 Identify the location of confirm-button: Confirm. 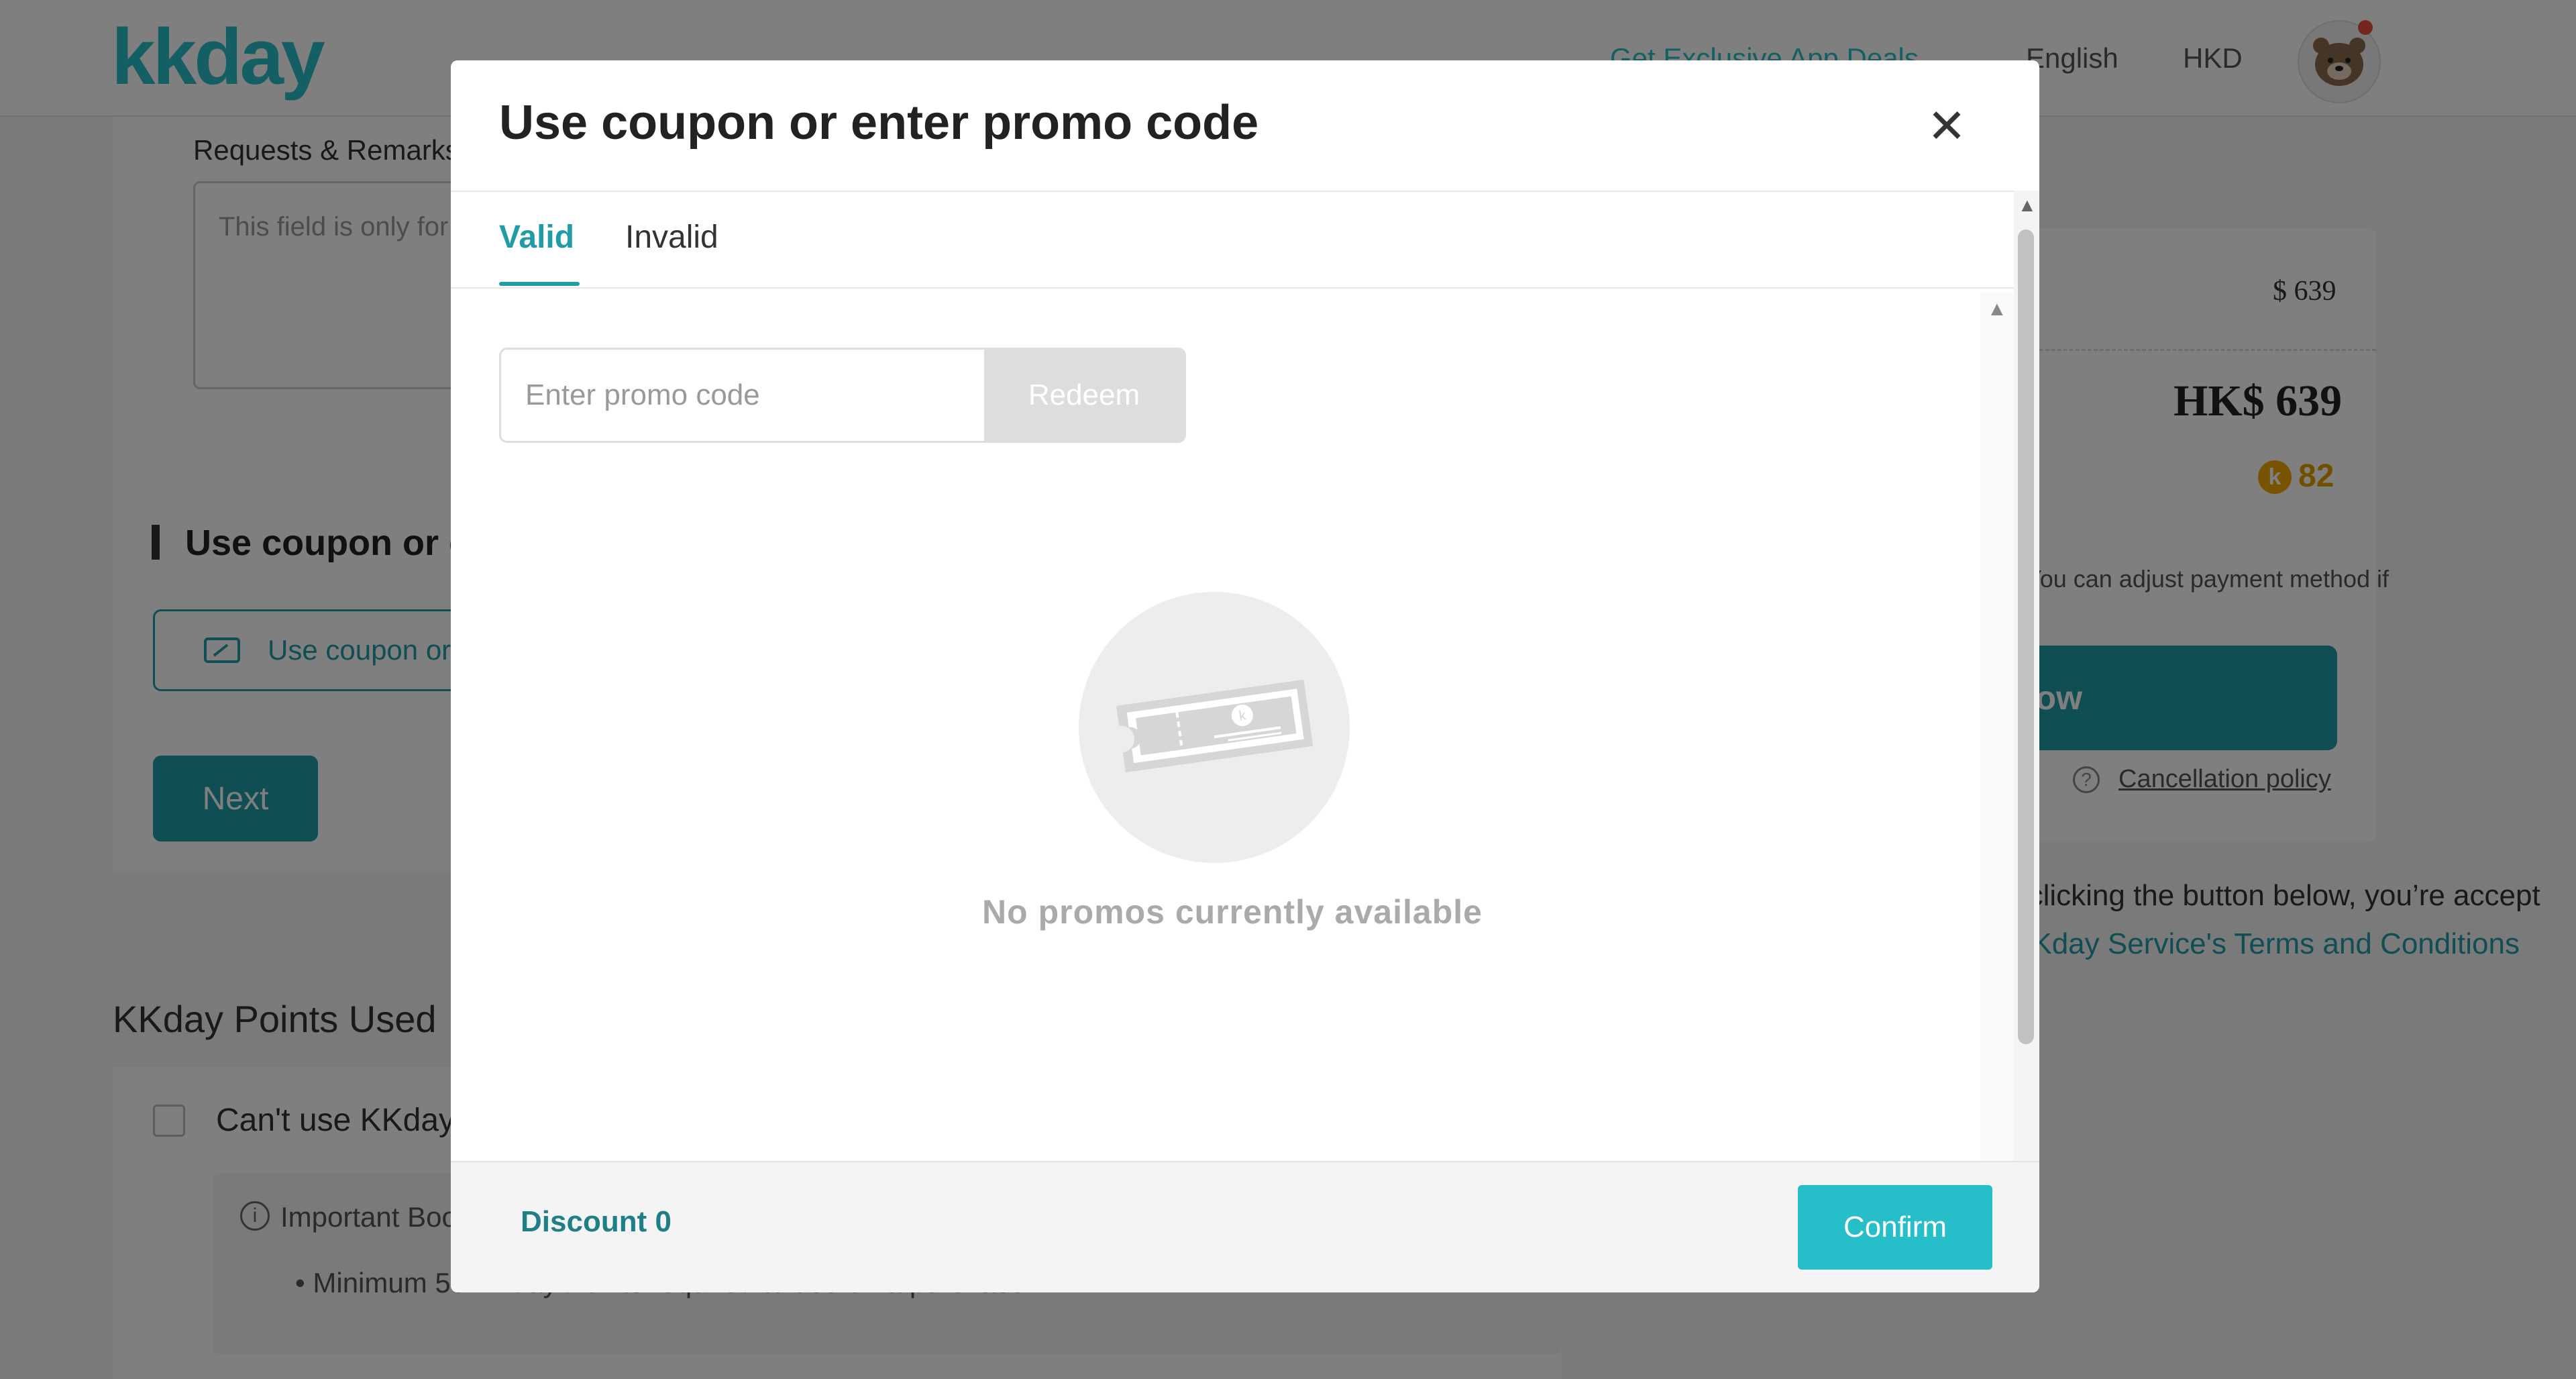
(1895, 1227).